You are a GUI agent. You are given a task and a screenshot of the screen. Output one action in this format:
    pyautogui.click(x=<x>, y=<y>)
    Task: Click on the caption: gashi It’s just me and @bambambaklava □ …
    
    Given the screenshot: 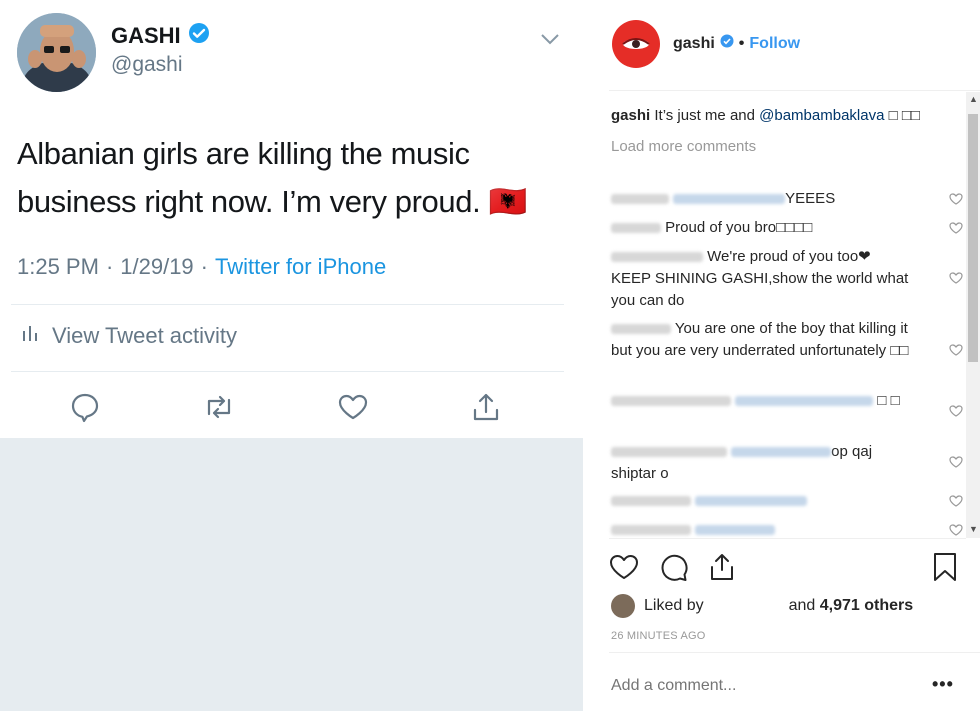 What is the action you would take?
    pyautogui.click(x=776, y=115)
    